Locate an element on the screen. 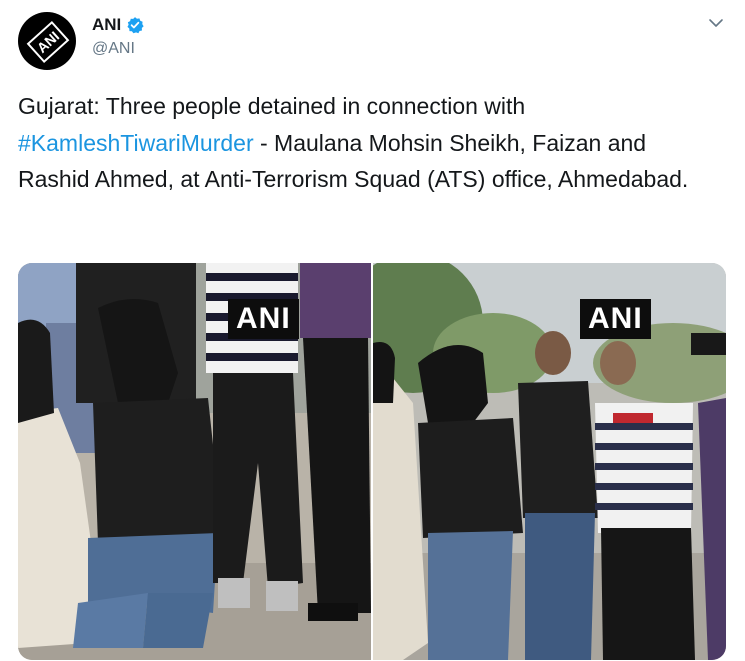  avatar: ANI is located at coordinates (47, 41).